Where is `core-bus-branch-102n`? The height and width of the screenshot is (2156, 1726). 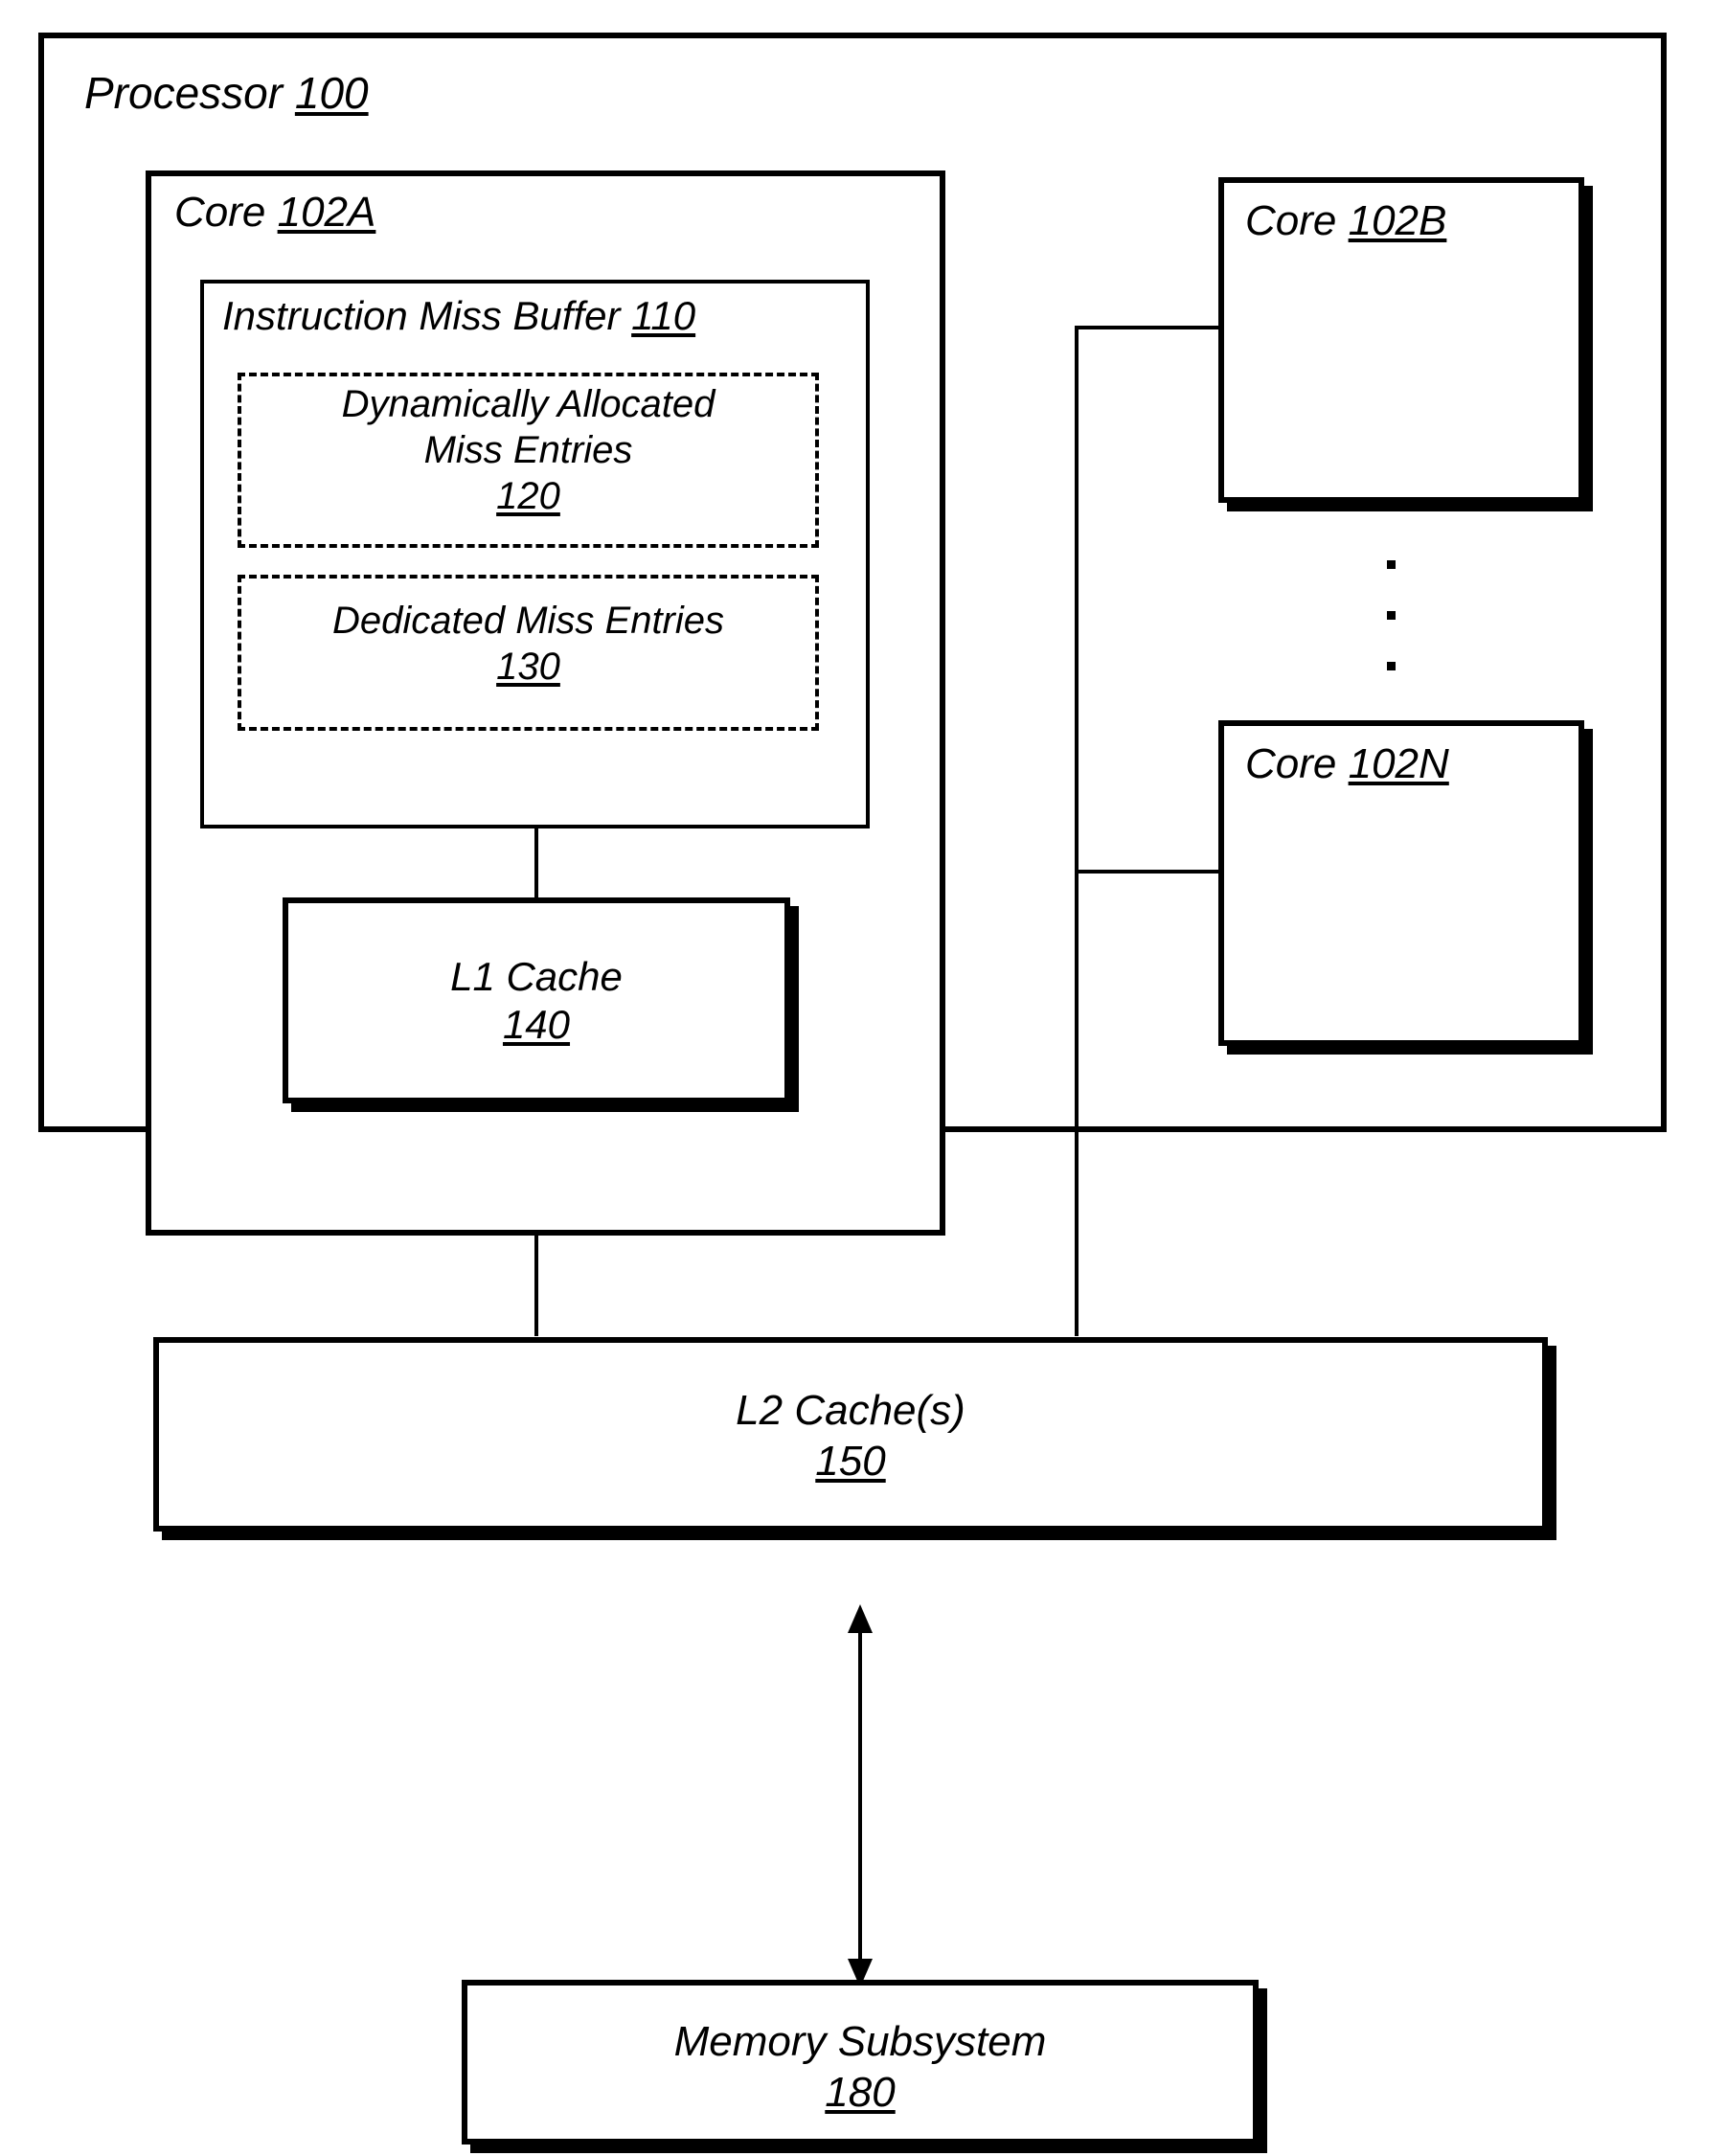
core-bus-branch-102n is located at coordinates (1148, 872).